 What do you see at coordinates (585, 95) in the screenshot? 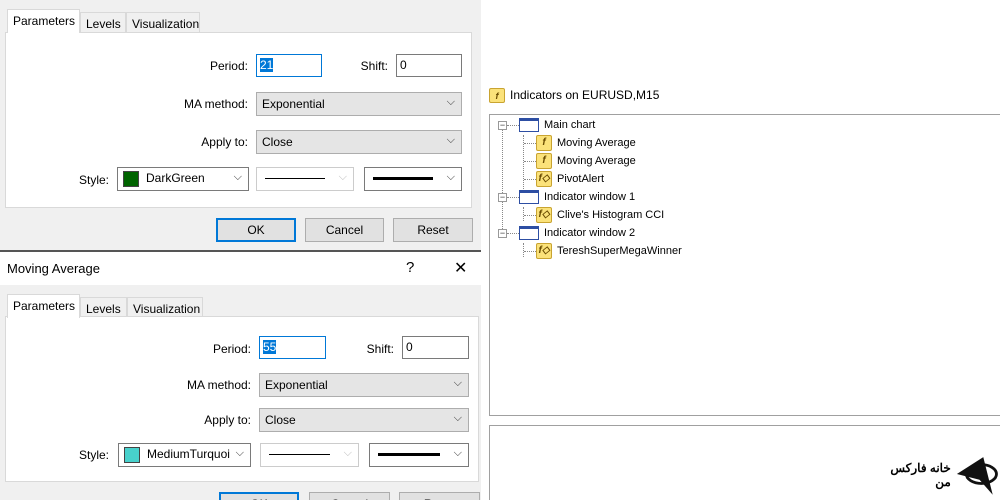
I see `indicators-title: Indicators on EURUSD,M15` at bounding box center [585, 95].